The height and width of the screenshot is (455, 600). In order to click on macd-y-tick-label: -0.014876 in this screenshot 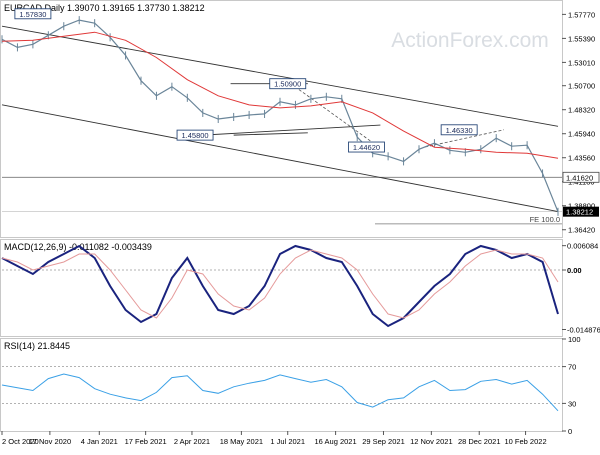, I will do `click(583, 330)`.